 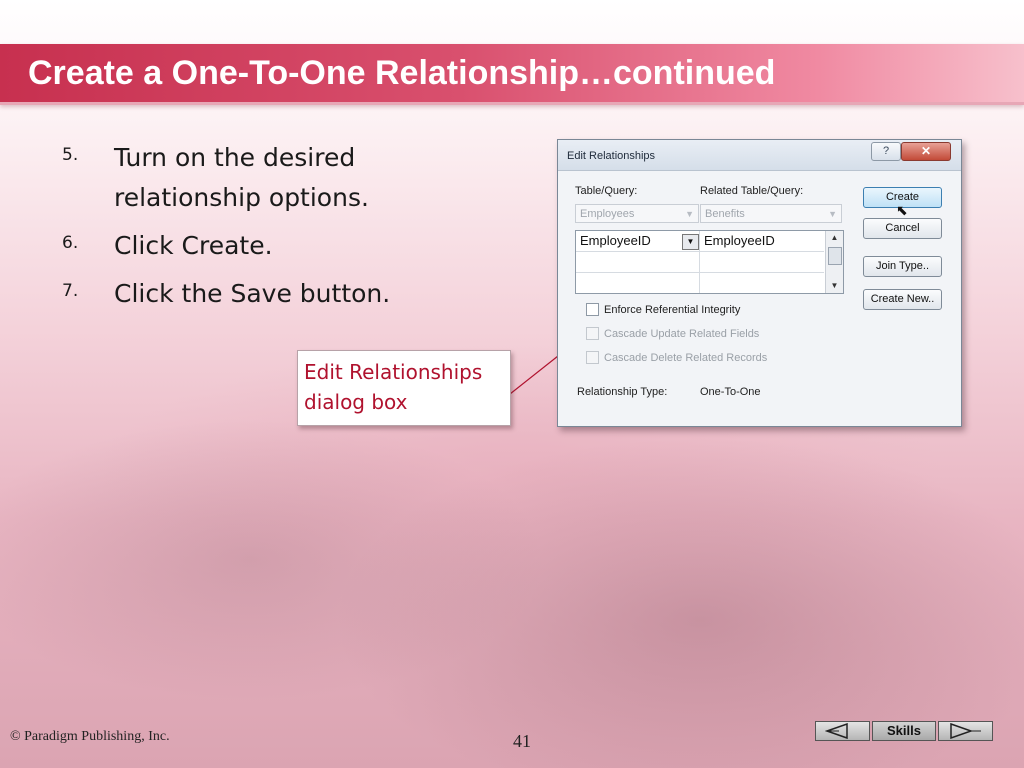 What do you see at coordinates (709, 262) in the screenshot?
I see `field-grid: EmployeeID ▼ EmployeeID ▲ ▼` at bounding box center [709, 262].